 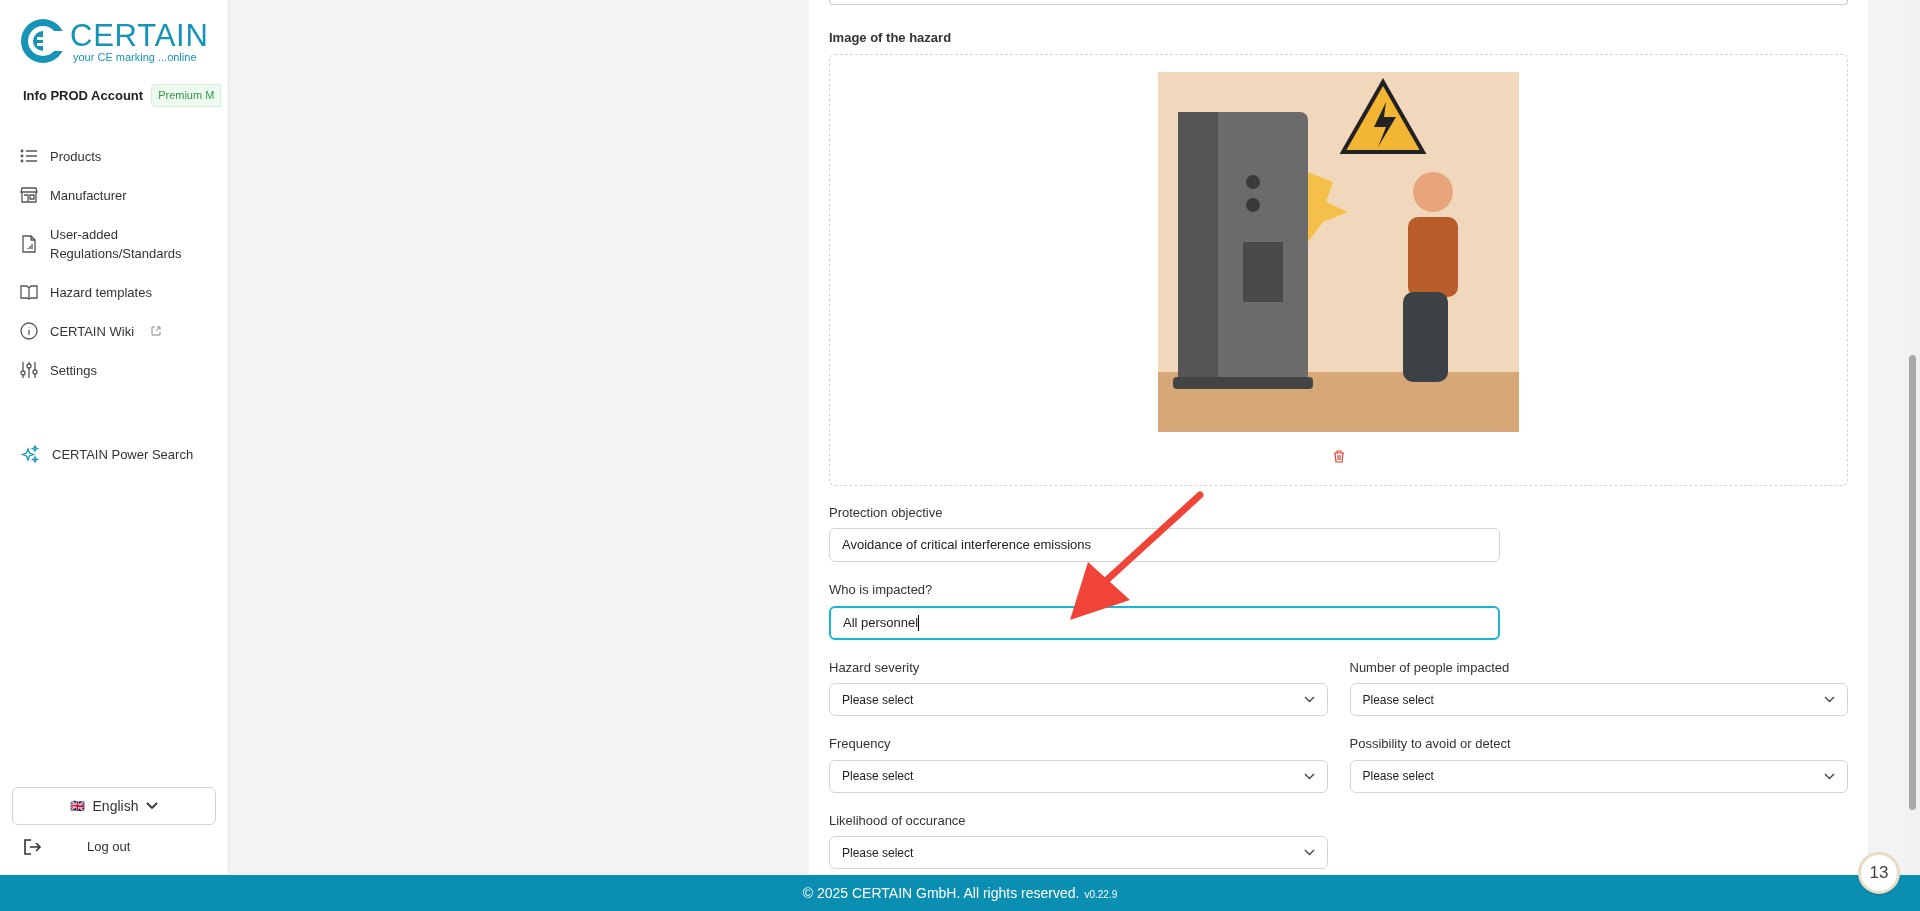 What do you see at coordinates (29, 195) in the screenshot?
I see `storefront-icon` at bounding box center [29, 195].